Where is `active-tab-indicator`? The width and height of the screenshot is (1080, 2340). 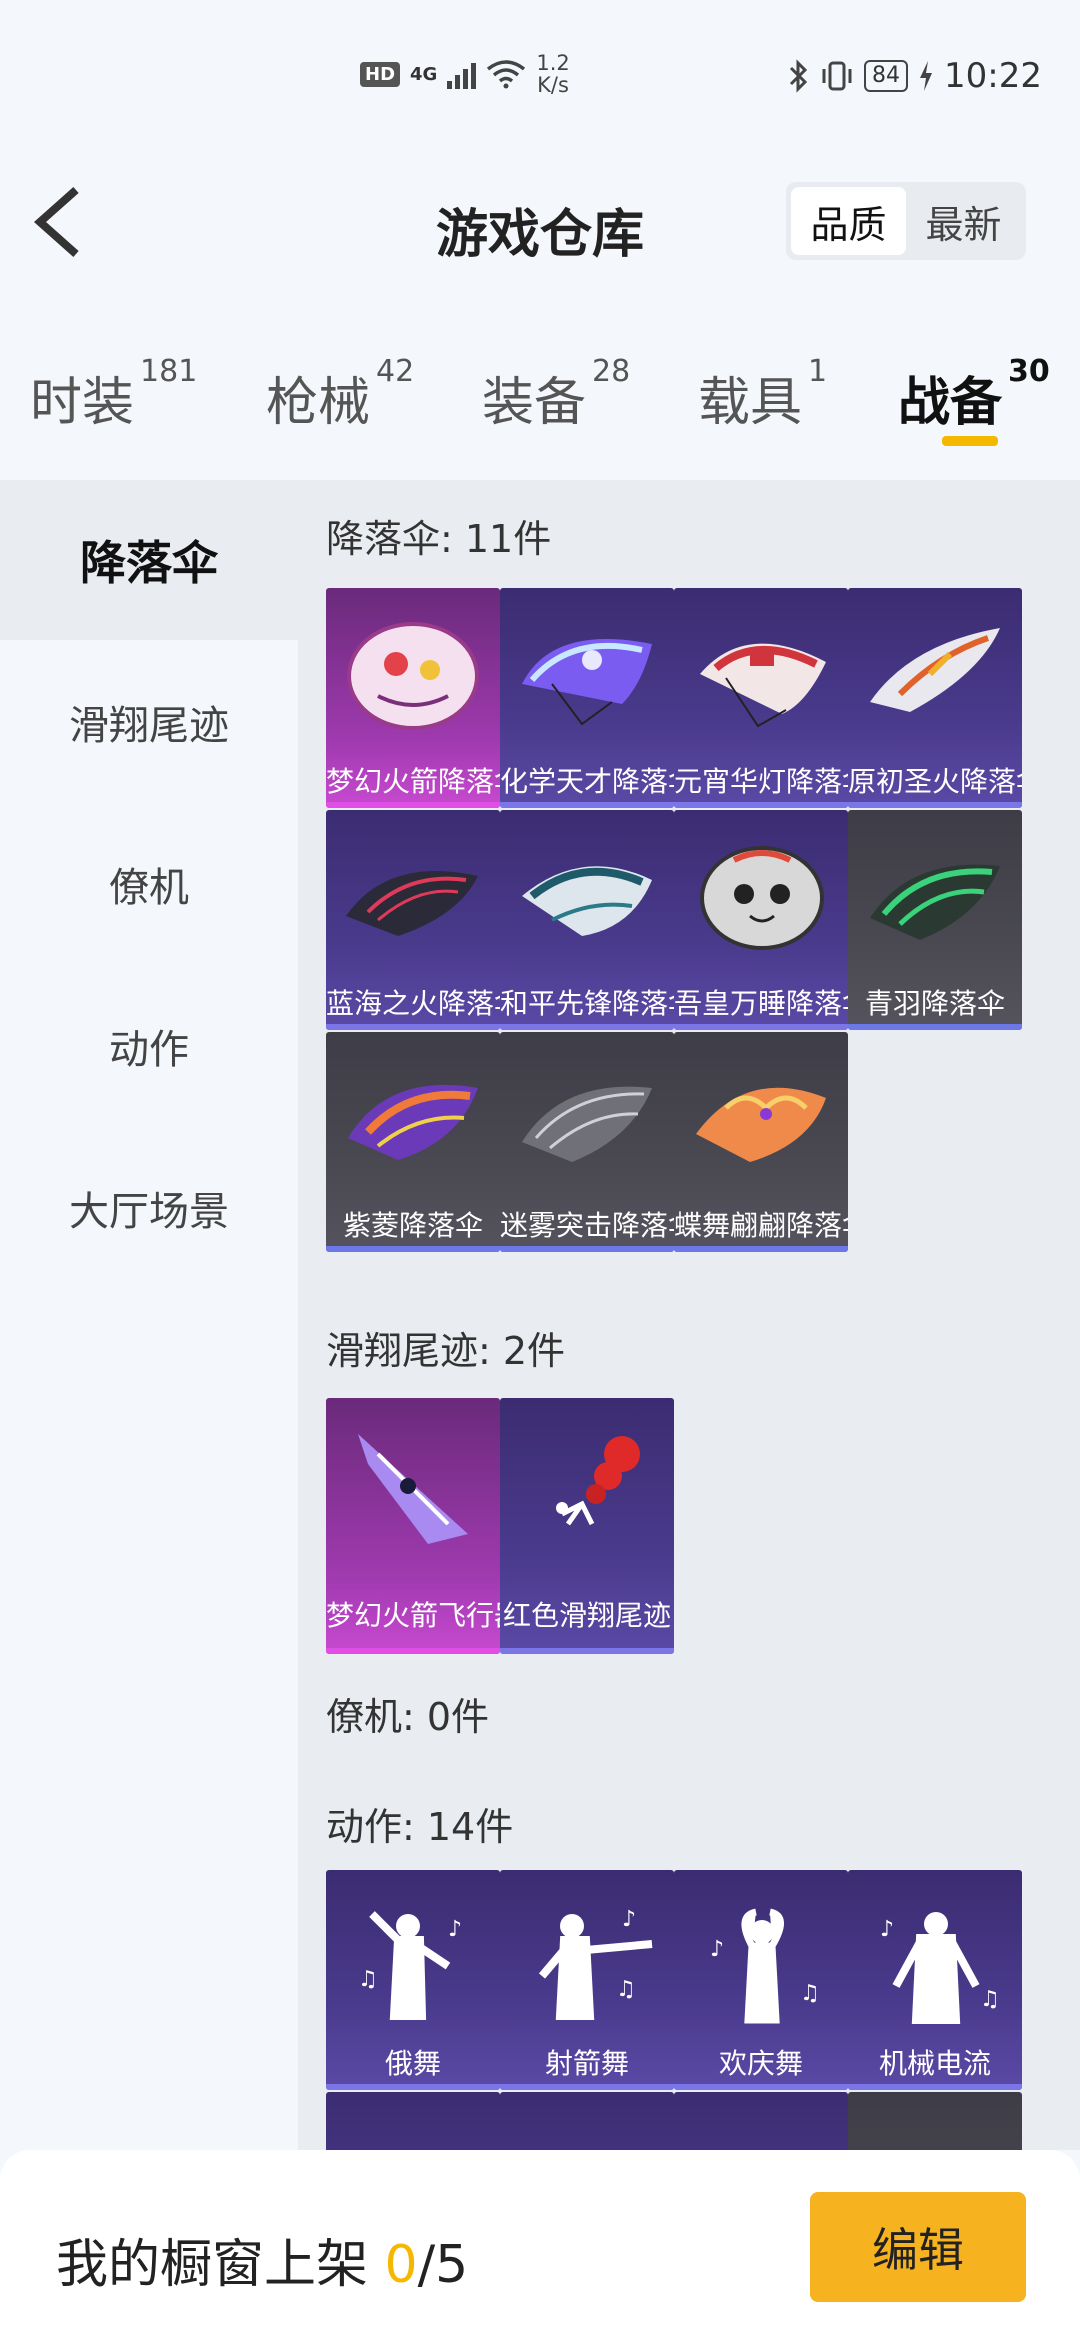
active-tab-indicator is located at coordinates (970, 441).